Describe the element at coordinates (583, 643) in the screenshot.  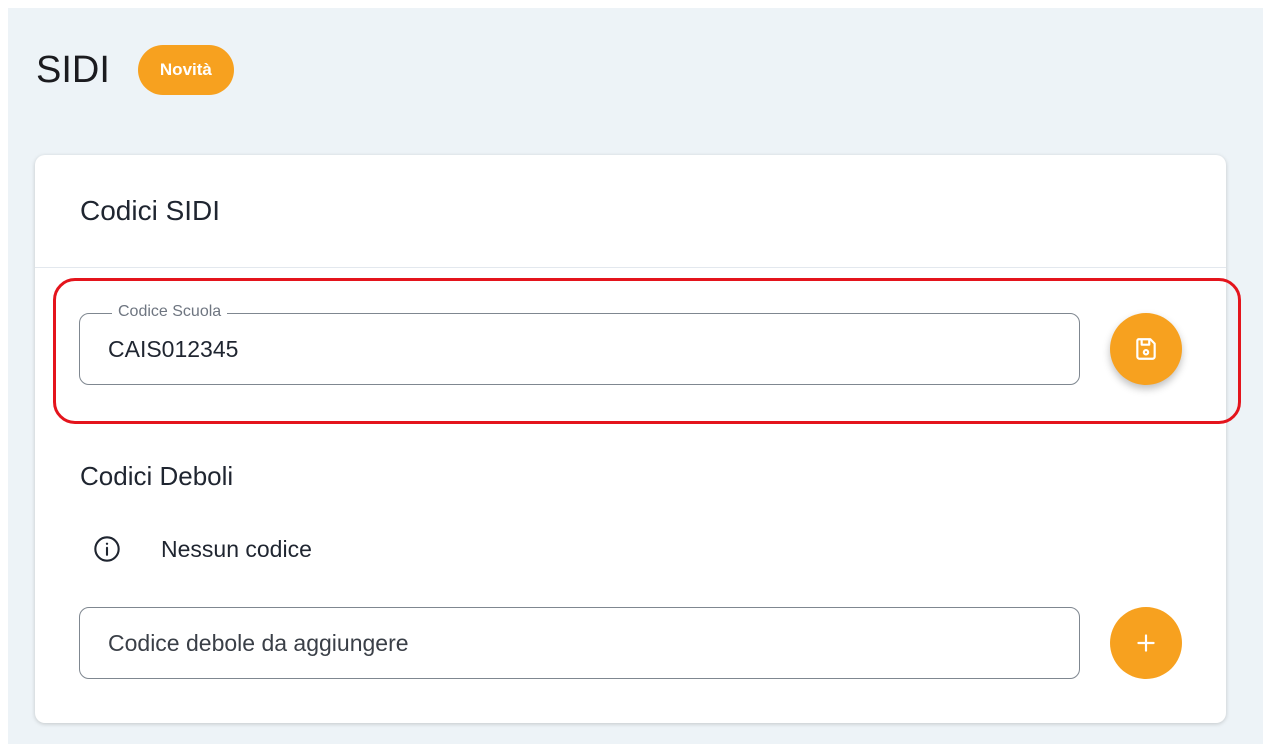
I see `weak-code-input` at that location.